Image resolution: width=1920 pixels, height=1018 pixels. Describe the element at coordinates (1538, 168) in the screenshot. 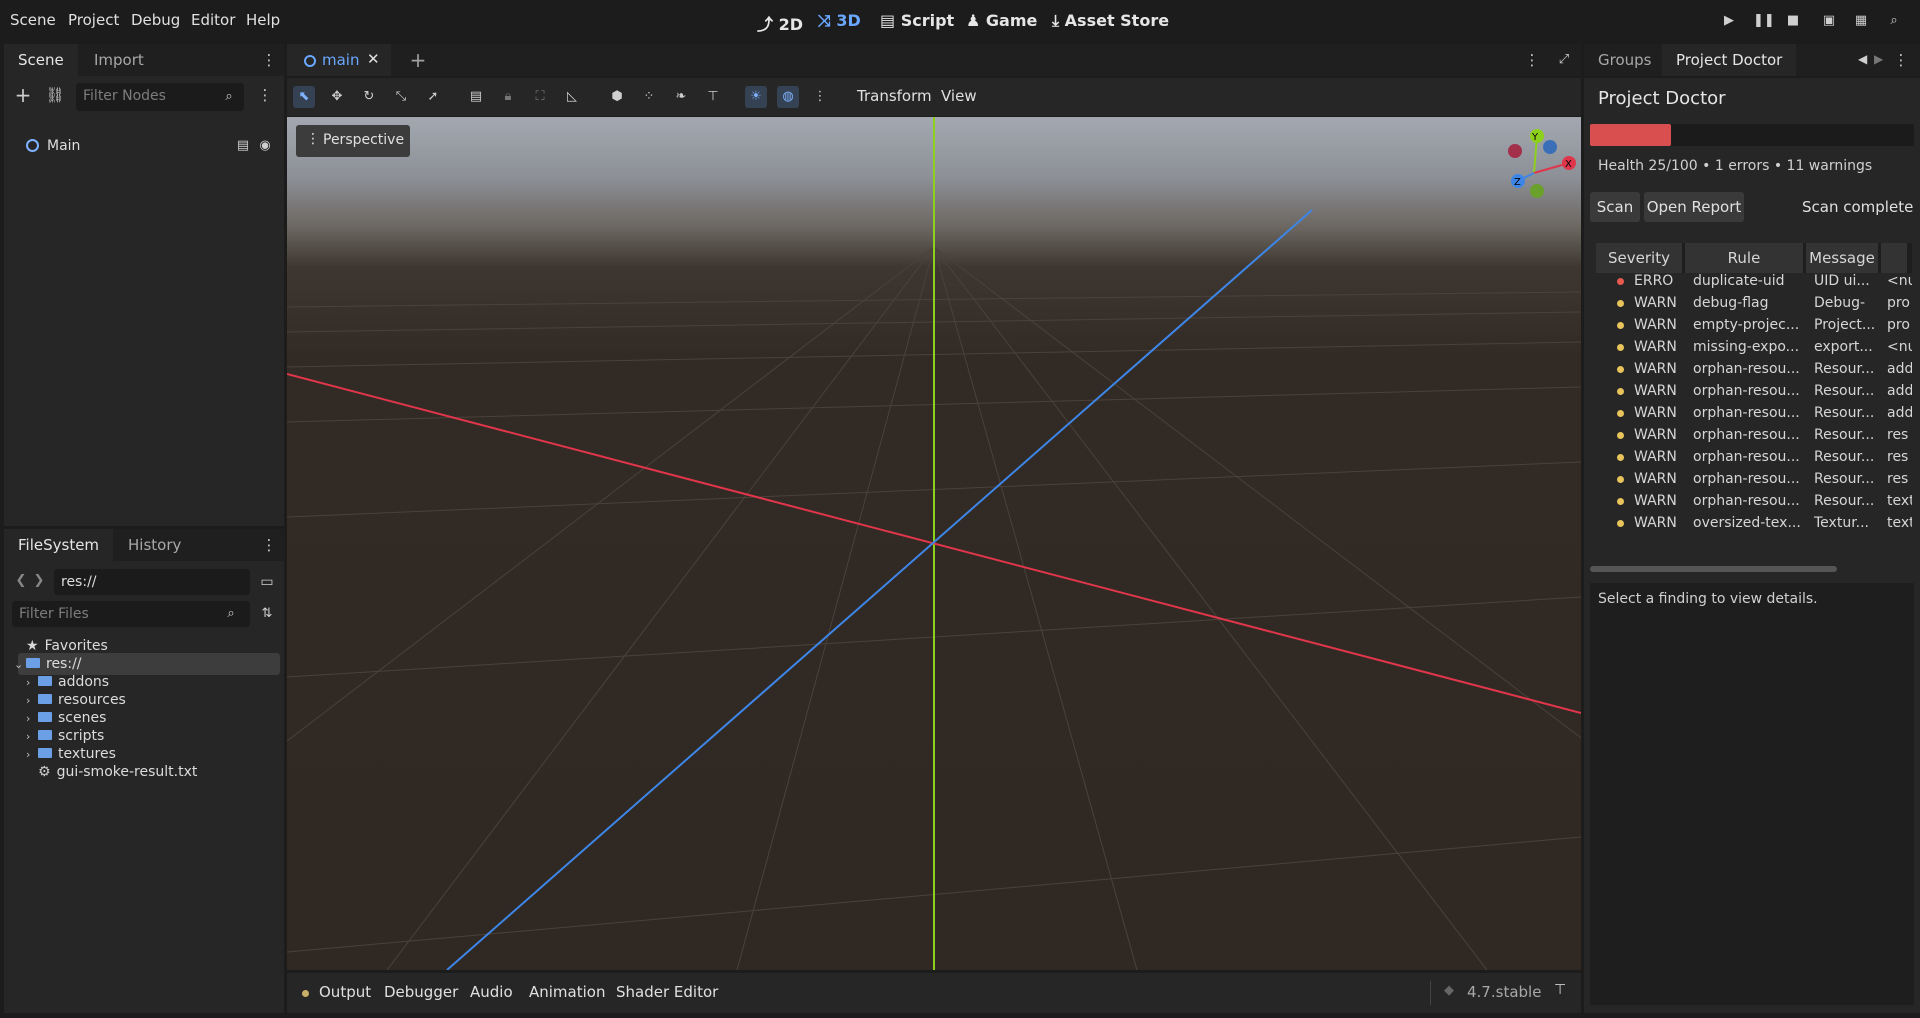

I see `view-gizmo: Y X Z` at that location.